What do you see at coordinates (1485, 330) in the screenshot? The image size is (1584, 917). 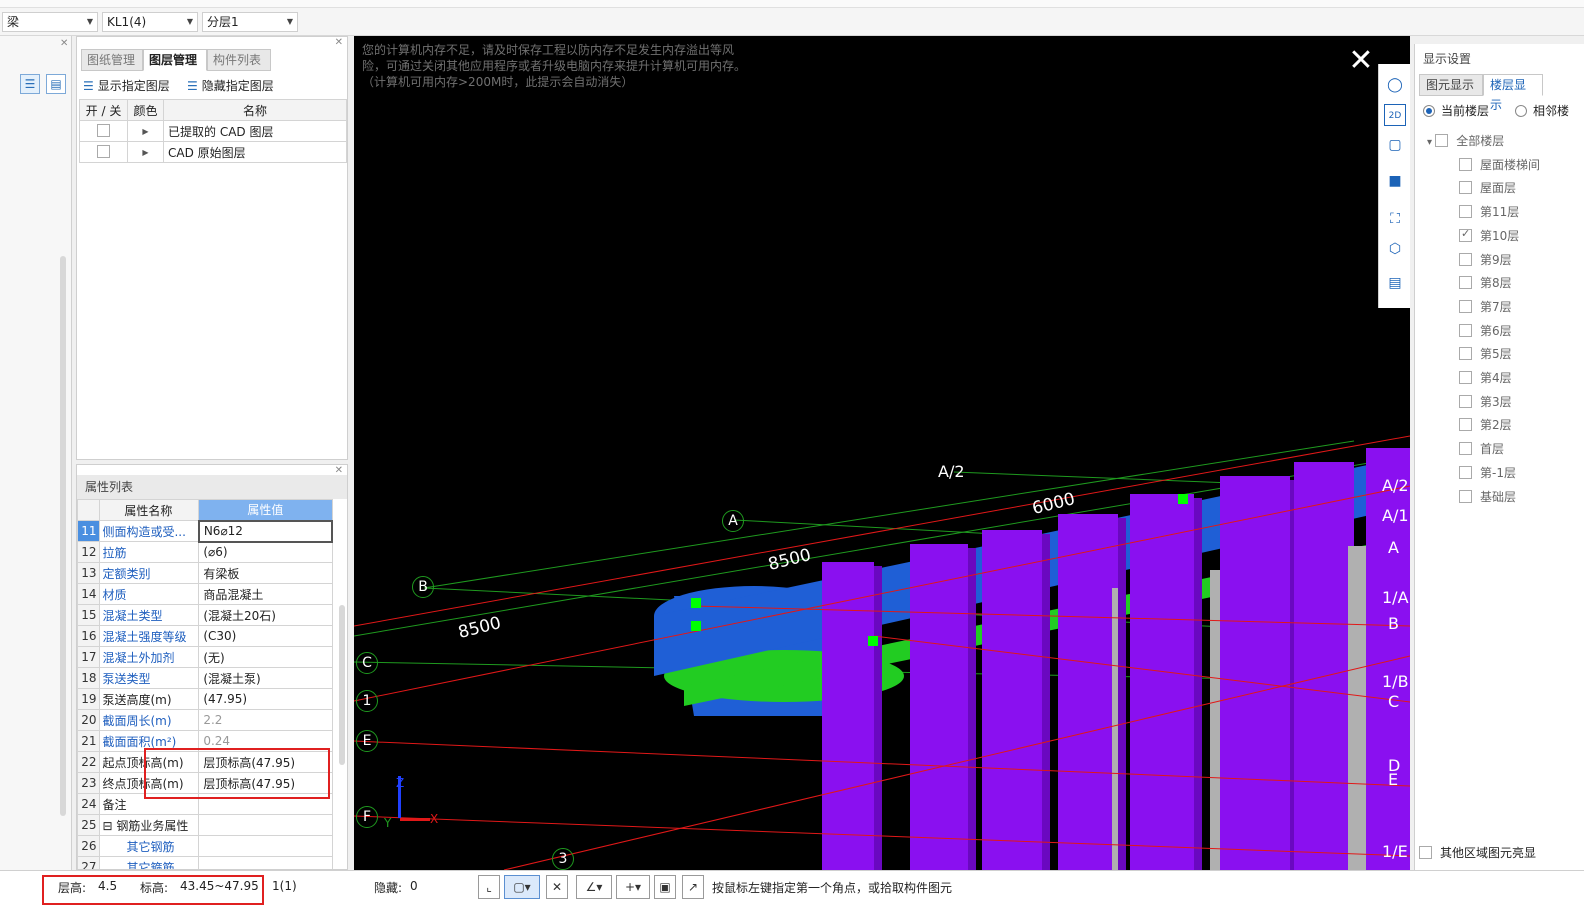 I see `floor-item: 第6层` at bounding box center [1485, 330].